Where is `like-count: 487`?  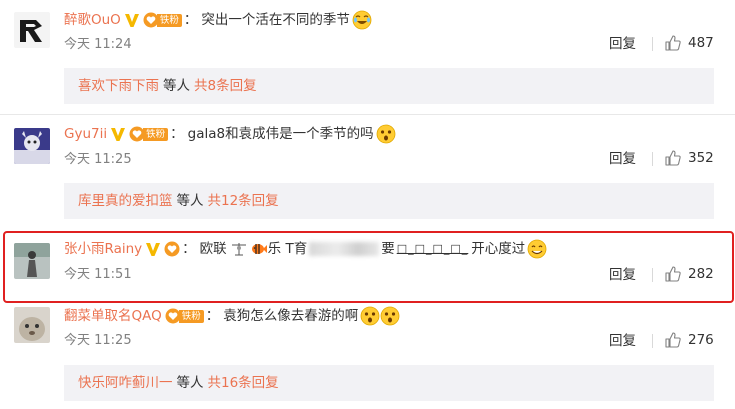 like-count: 487 is located at coordinates (701, 43).